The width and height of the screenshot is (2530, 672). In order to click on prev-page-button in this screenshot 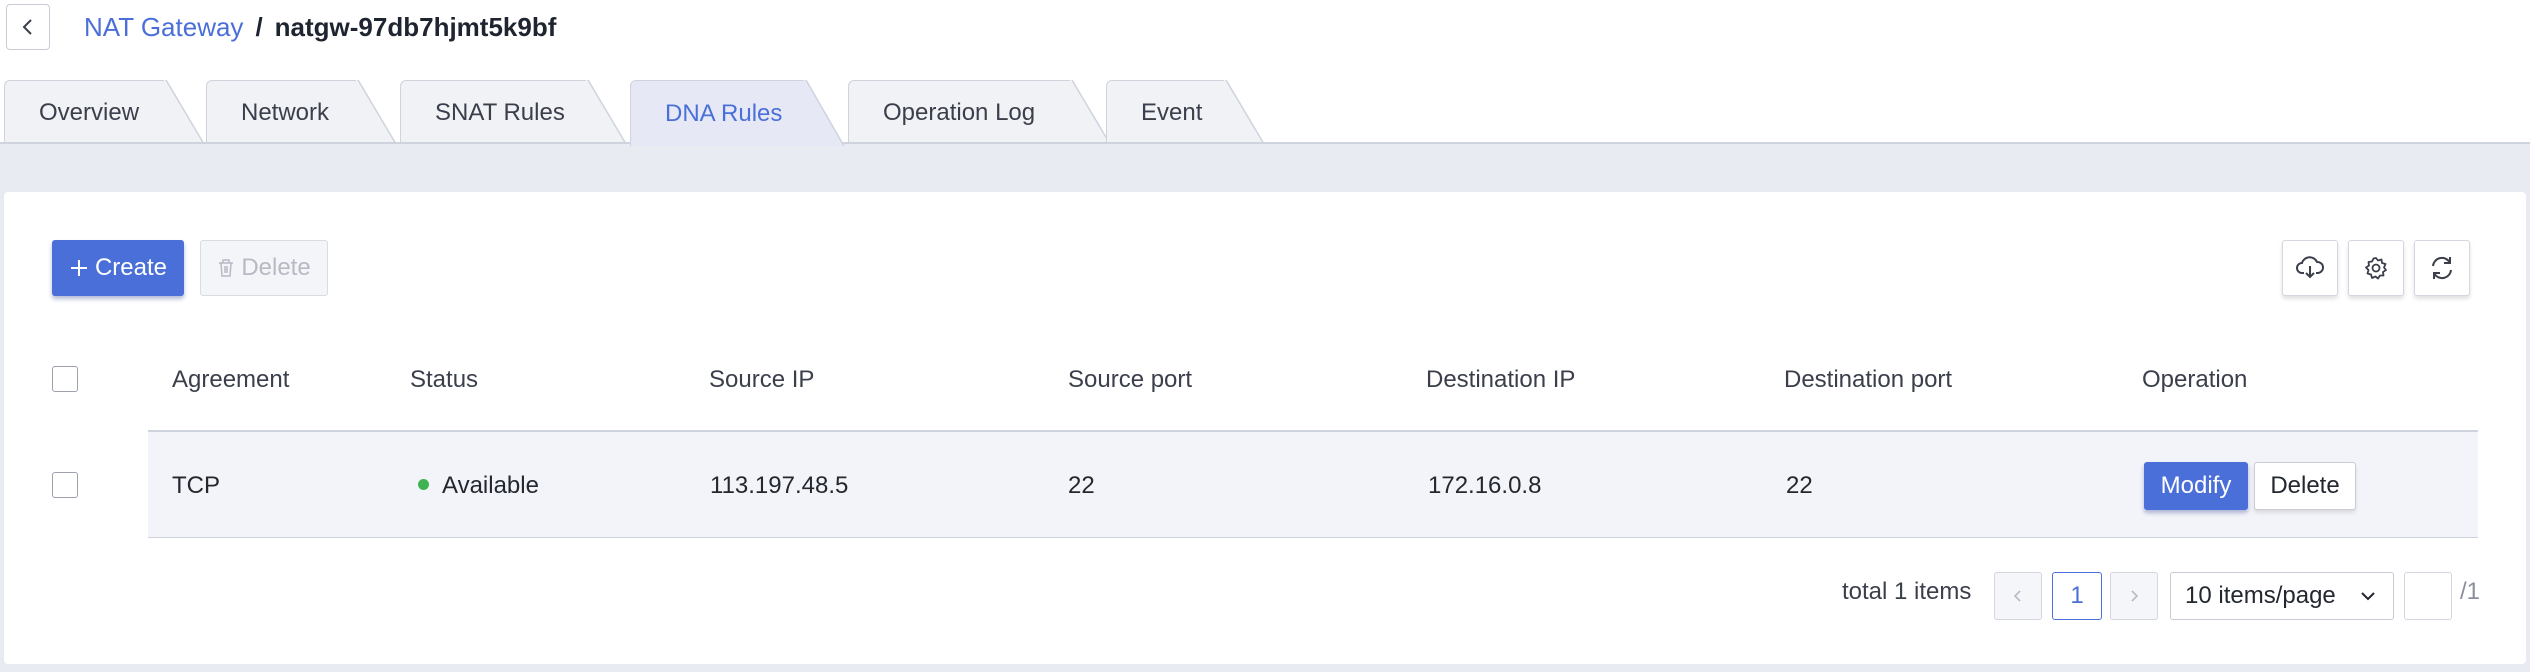, I will do `click(2018, 596)`.